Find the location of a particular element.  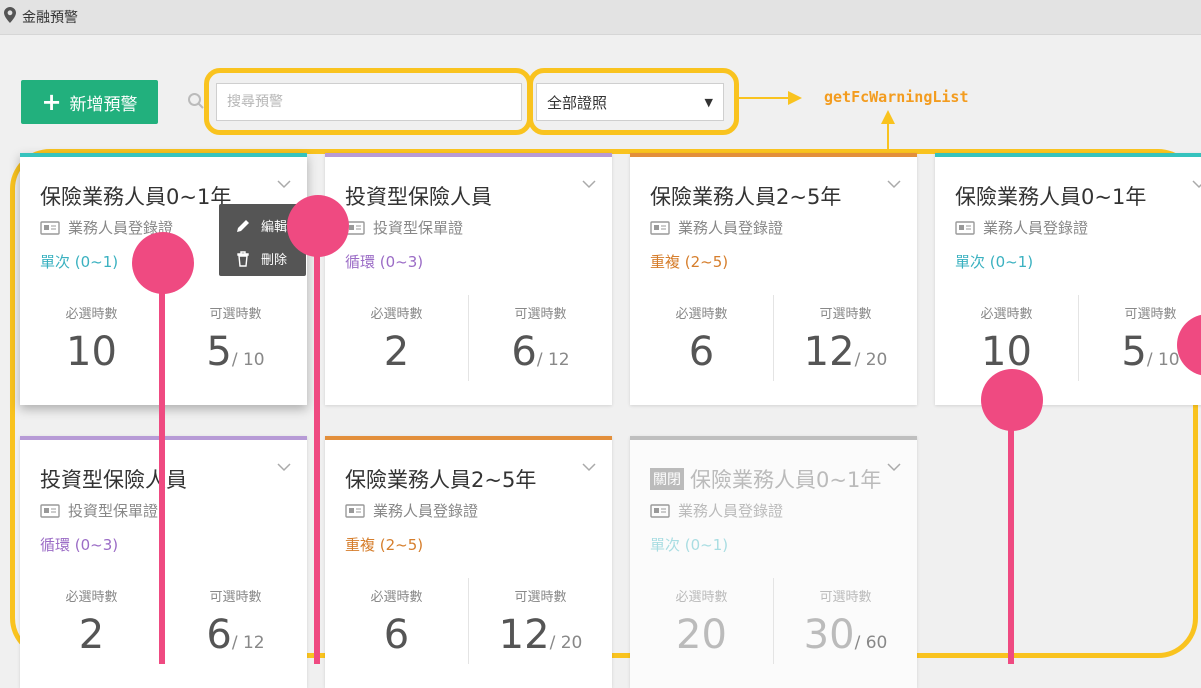

top-bar: 金融預警 is located at coordinates (600, 17).